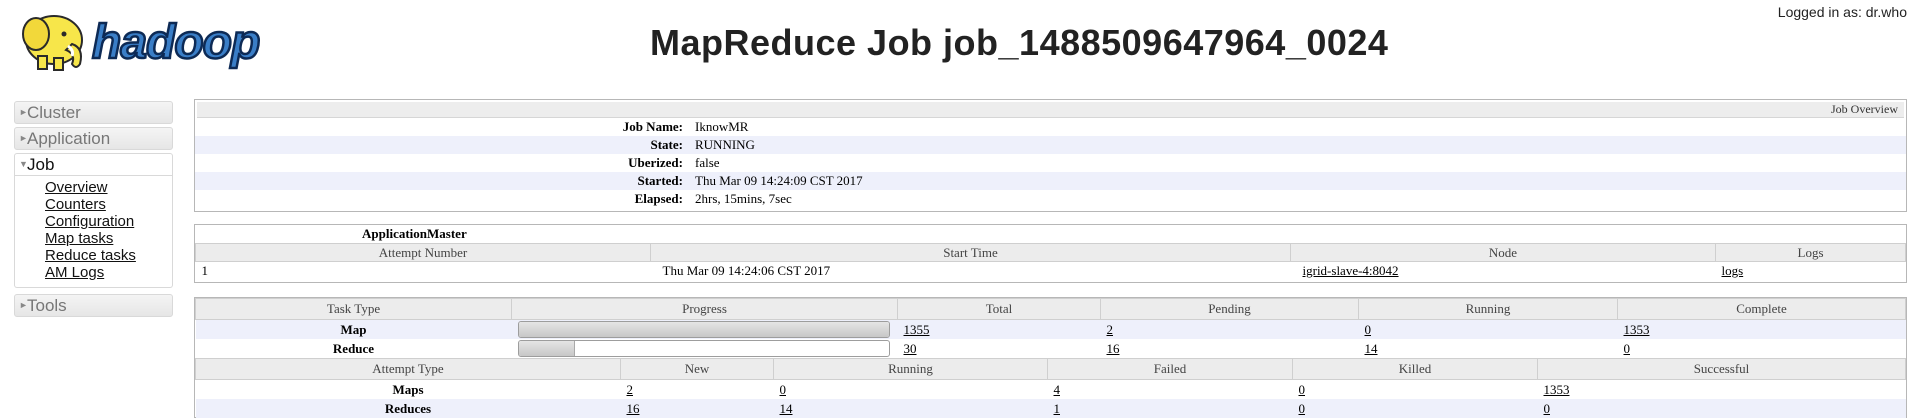 Image resolution: width=1919 pixels, height=420 pixels. What do you see at coordinates (722, 126) in the screenshot?
I see `overview-value: IknowMR` at bounding box center [722, 126].